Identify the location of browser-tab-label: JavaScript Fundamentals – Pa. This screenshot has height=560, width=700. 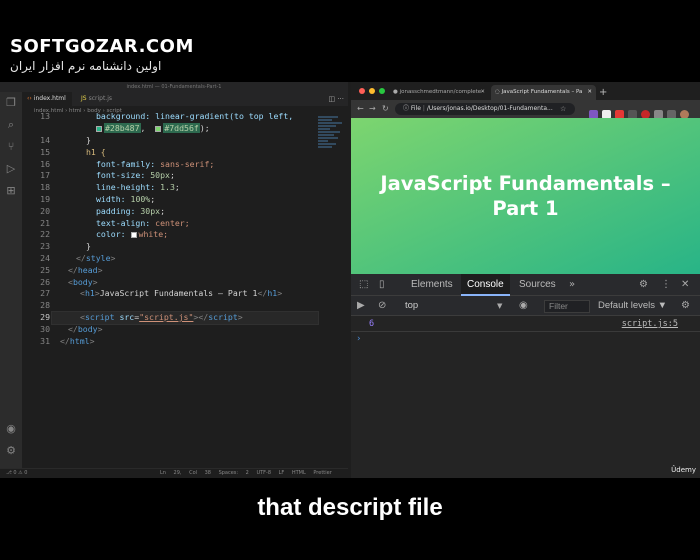
(542, 92).